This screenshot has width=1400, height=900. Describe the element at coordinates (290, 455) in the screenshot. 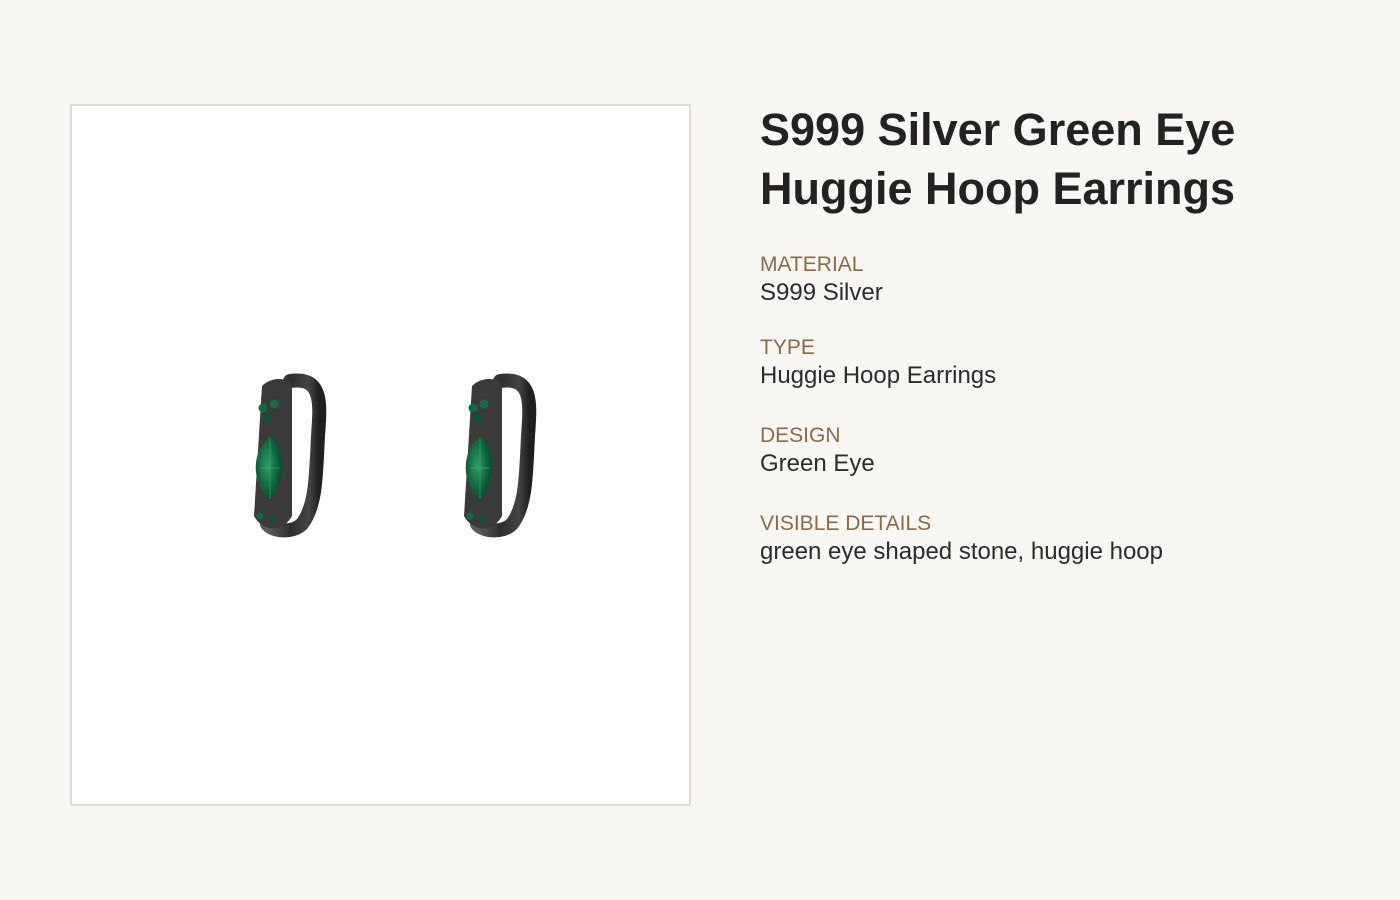

I see `earring-left` at that location.